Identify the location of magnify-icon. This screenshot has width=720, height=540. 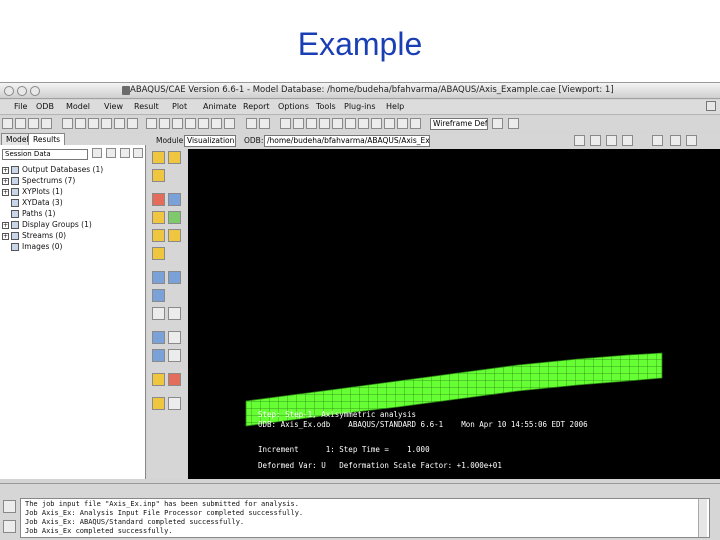
(132, 123).